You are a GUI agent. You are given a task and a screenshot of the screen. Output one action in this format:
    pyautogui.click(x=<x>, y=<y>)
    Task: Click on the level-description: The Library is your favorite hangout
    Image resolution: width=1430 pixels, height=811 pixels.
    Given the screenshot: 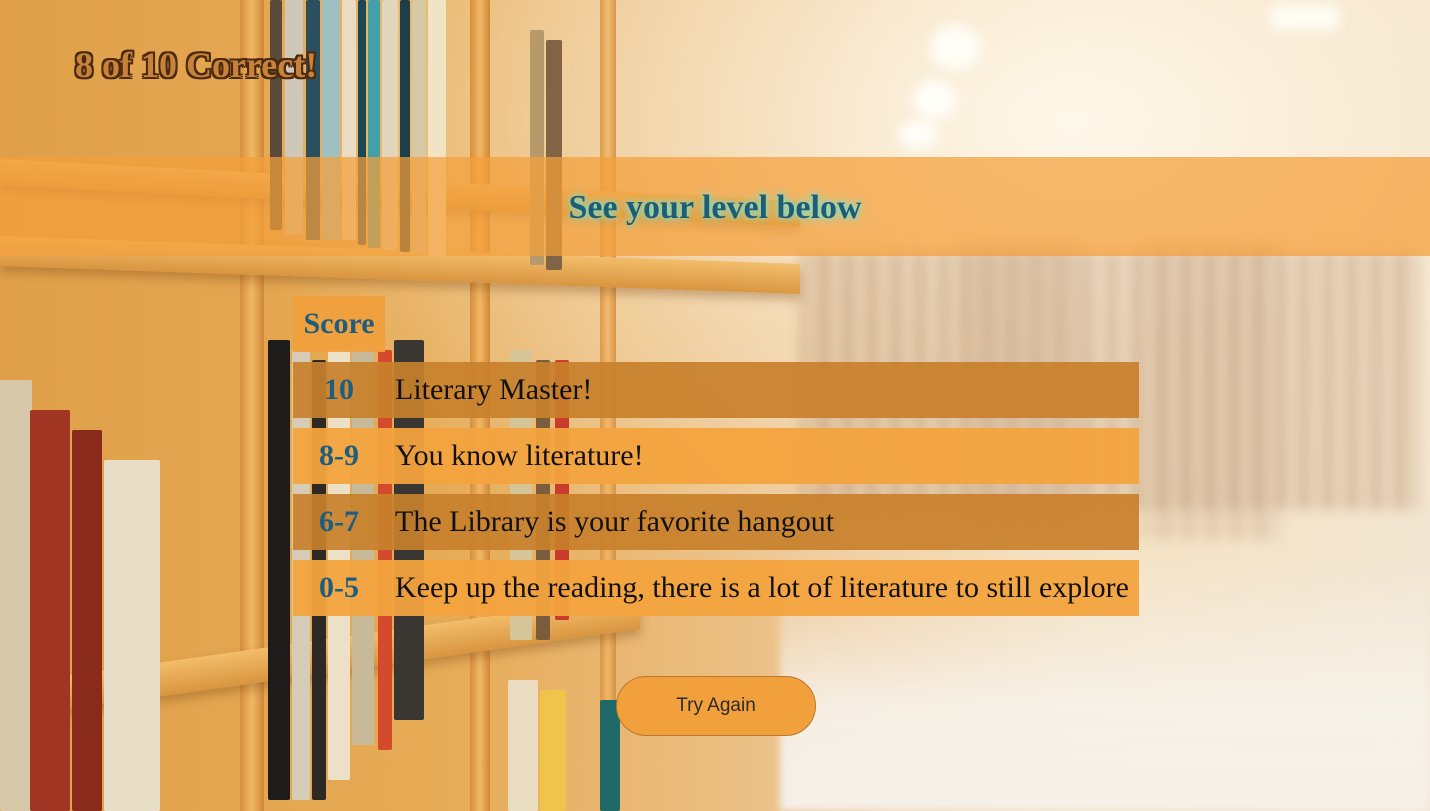 What is the action you would take?
    pyautogui.click(x=615, y=521)
    